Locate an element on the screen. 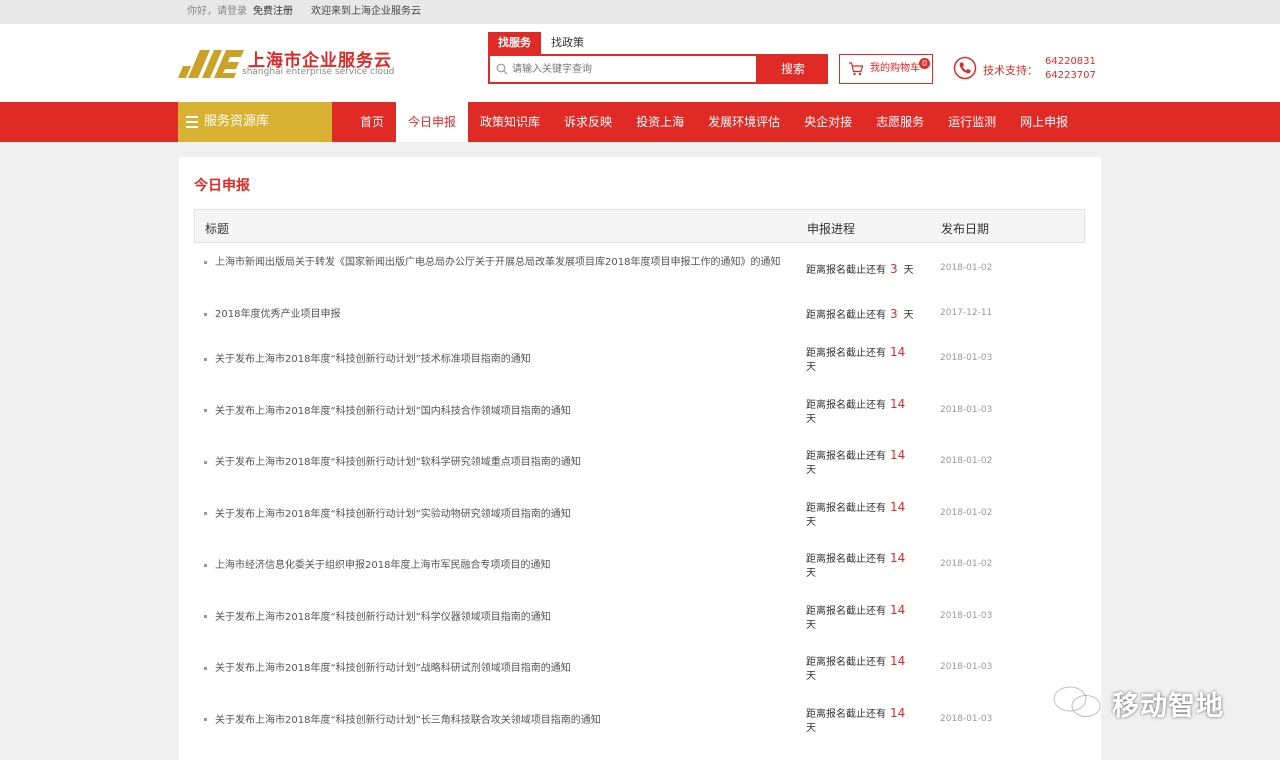 The image size is (1280, 760). cart-button: 我的购物车 0 is located at coordinates (886, 69).